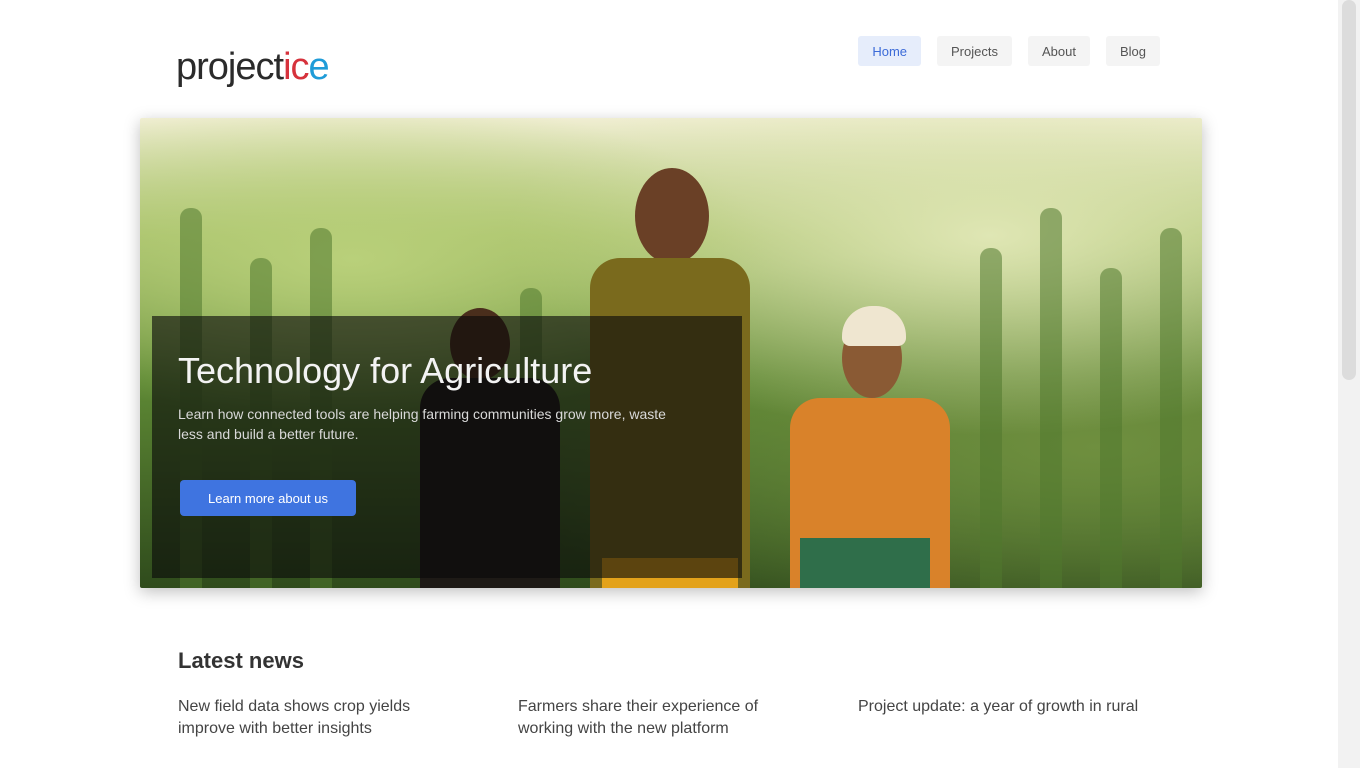 The width and height of the screenshot is (1360, 768). Describe the element at coordinates (202, 67) in the screenshot. I see `logo-text-a: pro` at that location.